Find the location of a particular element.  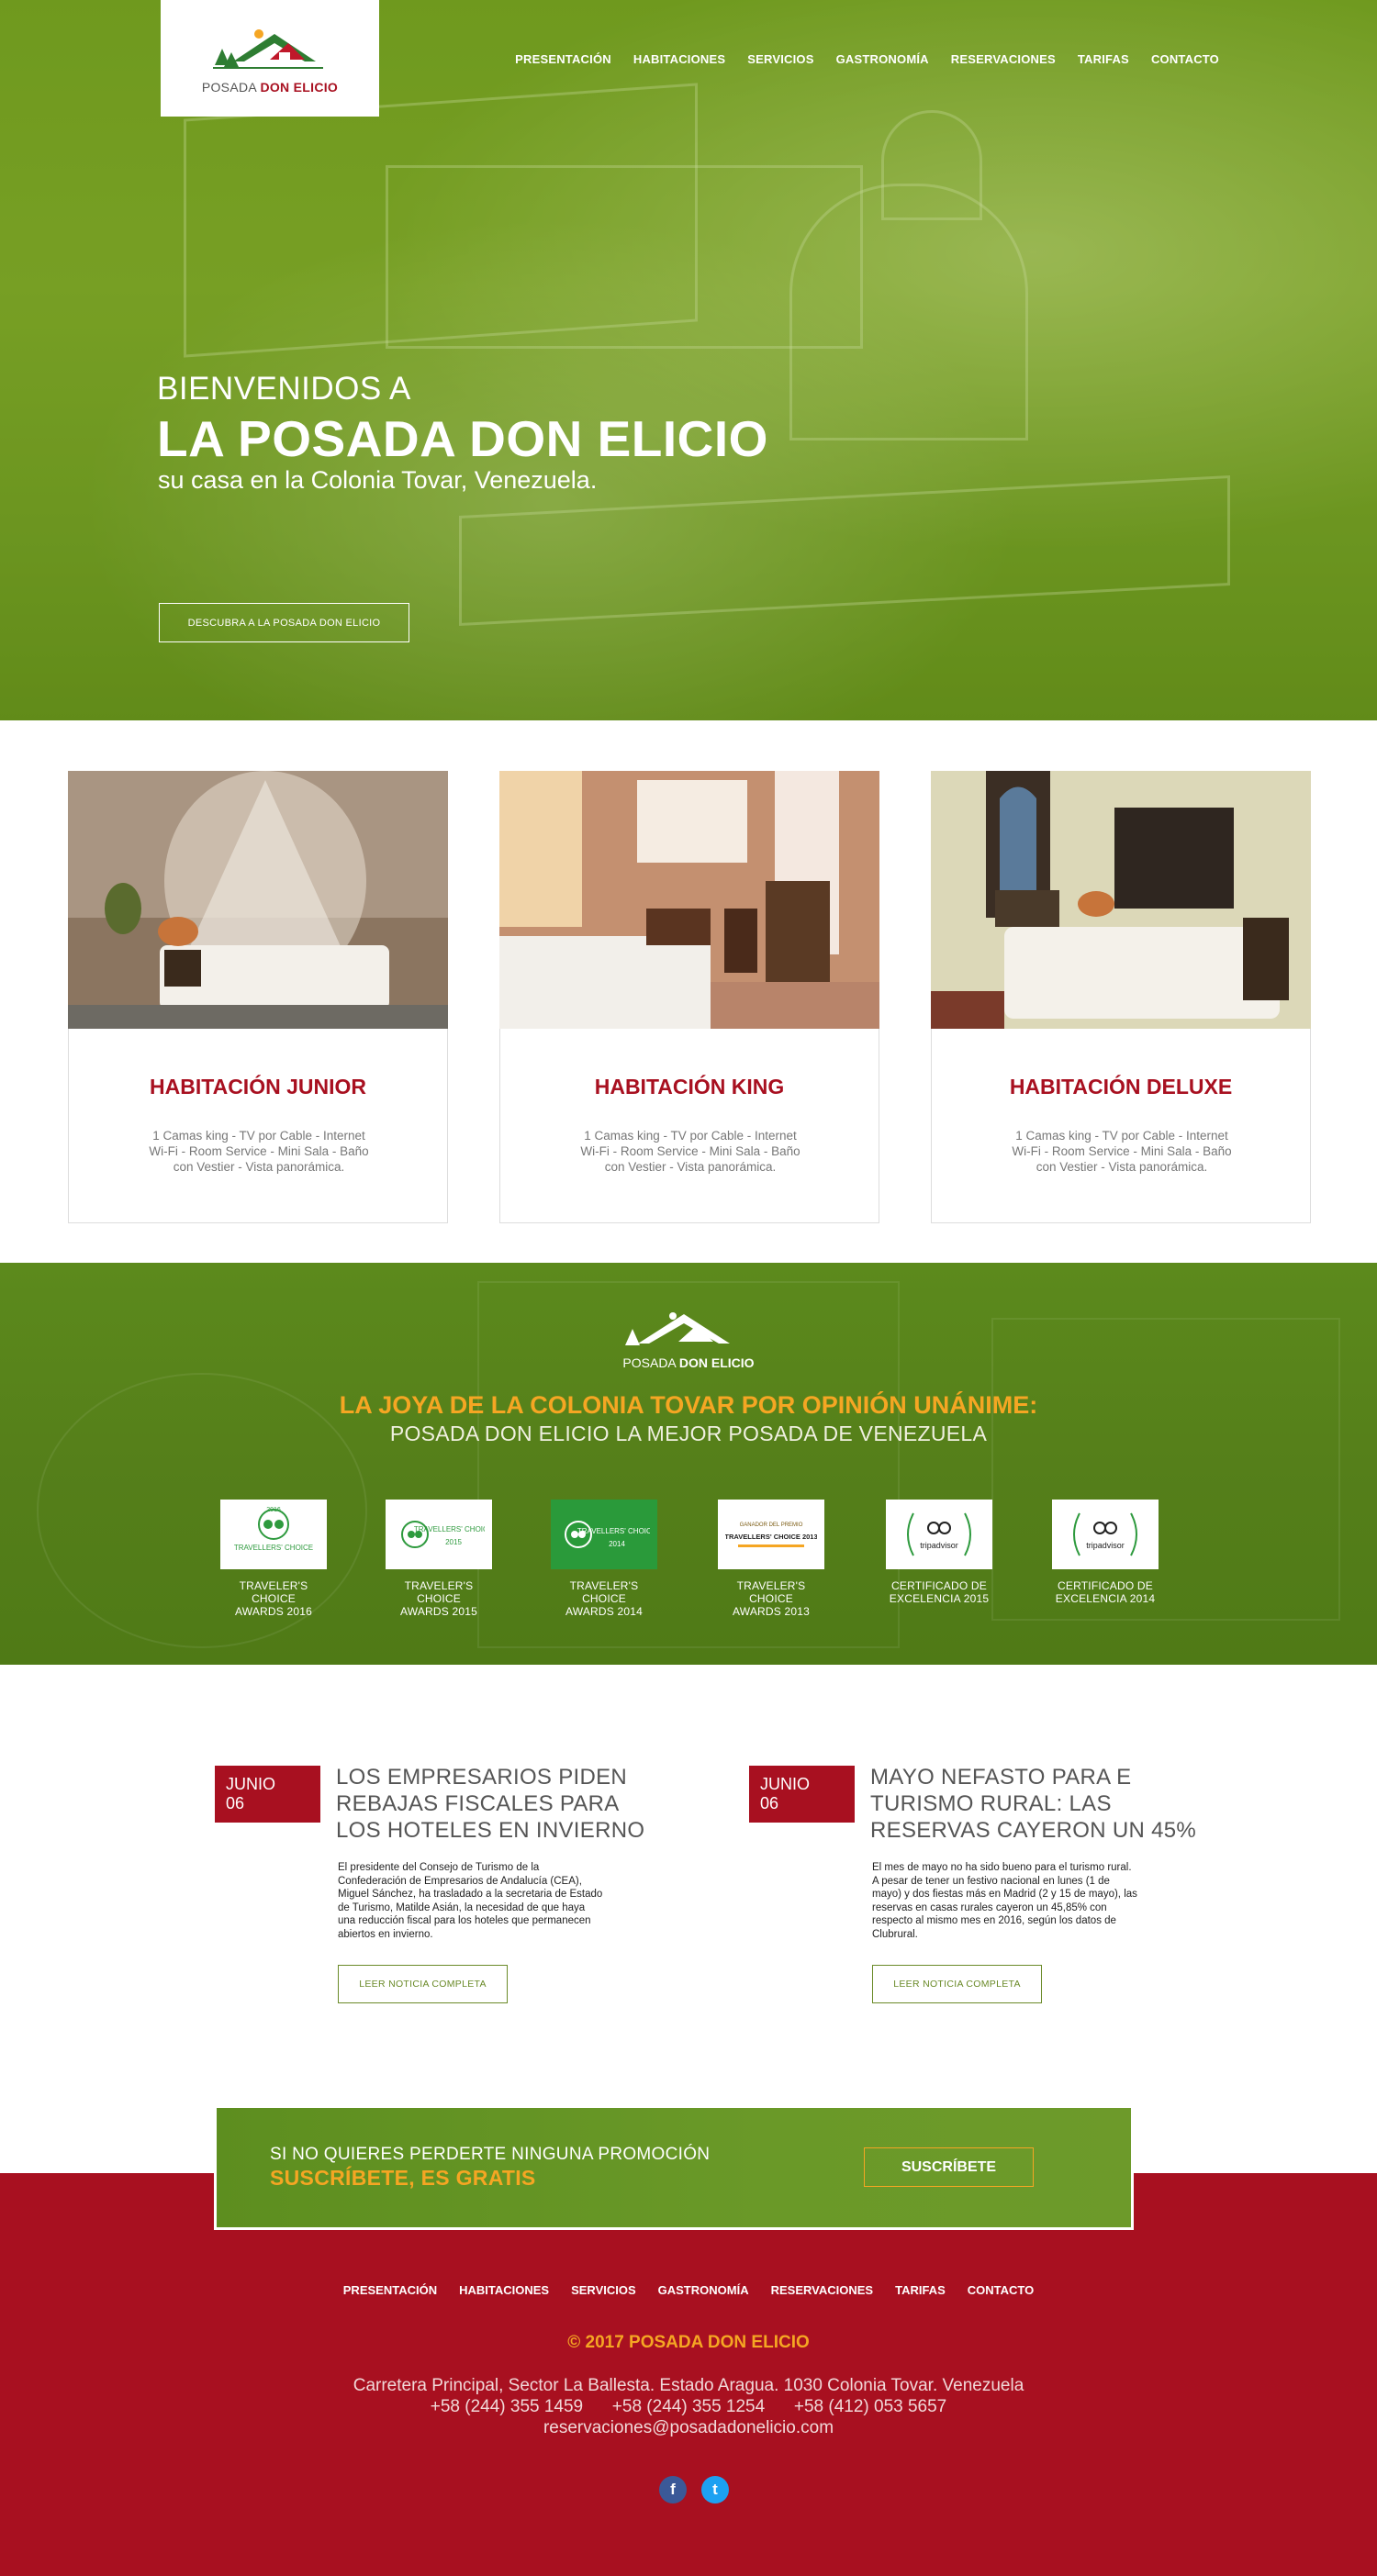

hero-title: LA POSADA DON ELICIO is located at coordinates (462, 439).